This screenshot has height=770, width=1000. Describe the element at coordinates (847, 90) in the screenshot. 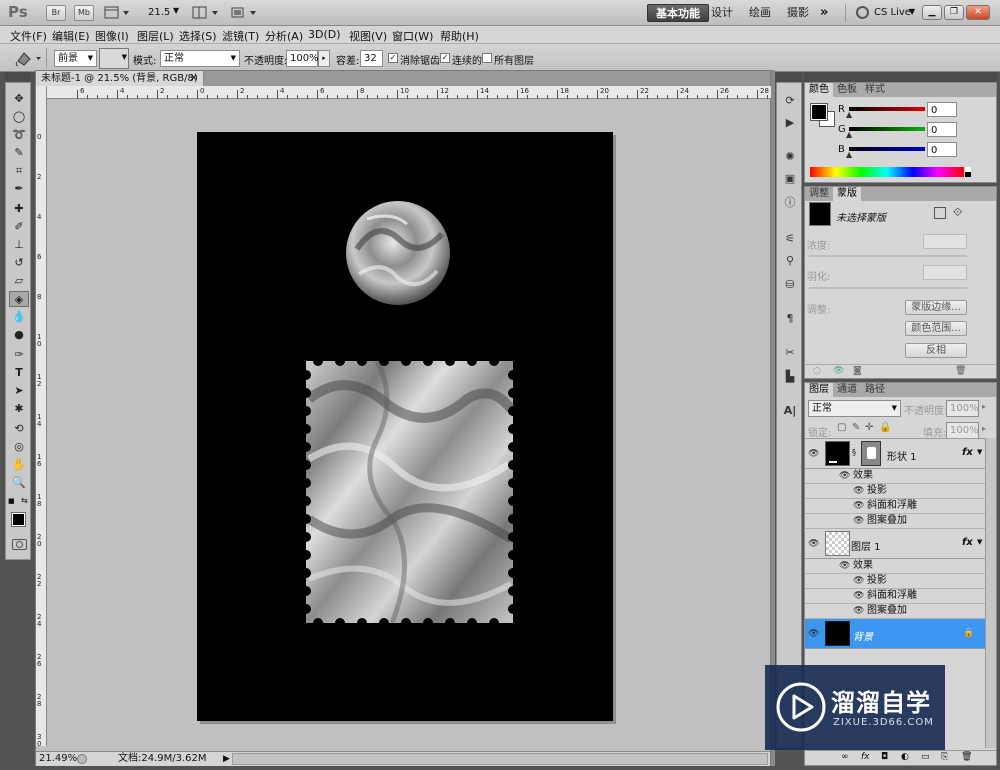

I see `tab-swatches: 色板` at that location.